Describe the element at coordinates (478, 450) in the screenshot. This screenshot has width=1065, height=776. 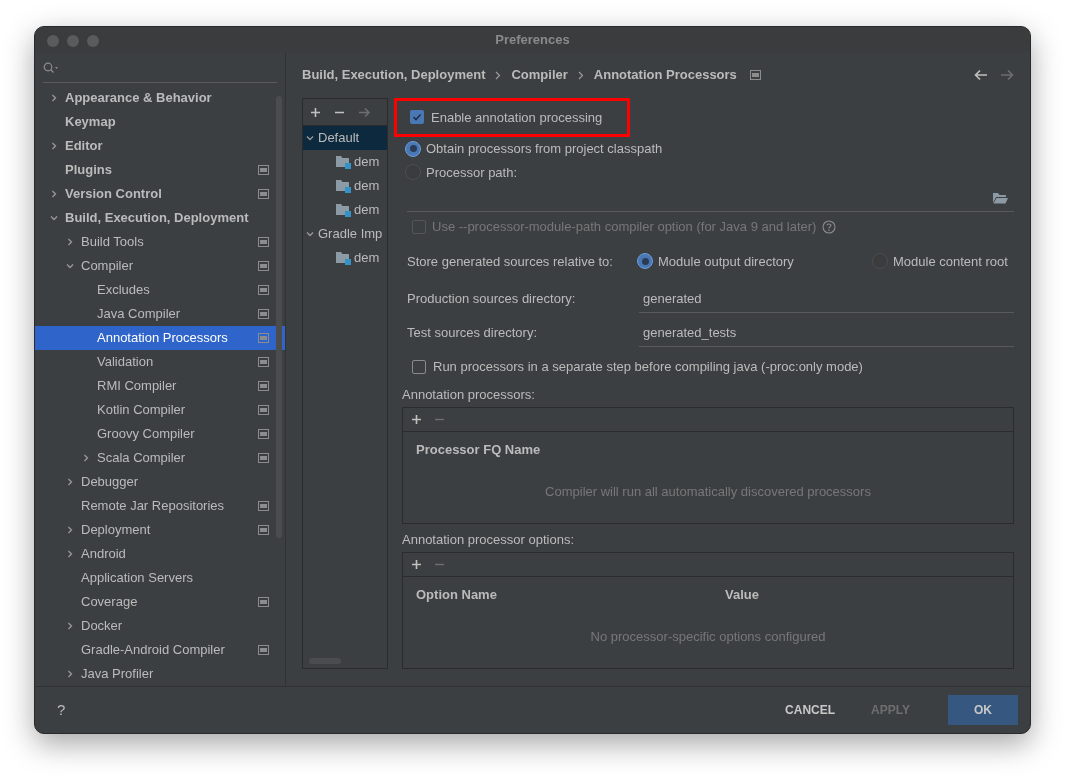
I see `column-header: Processor FQ Name` at that location.